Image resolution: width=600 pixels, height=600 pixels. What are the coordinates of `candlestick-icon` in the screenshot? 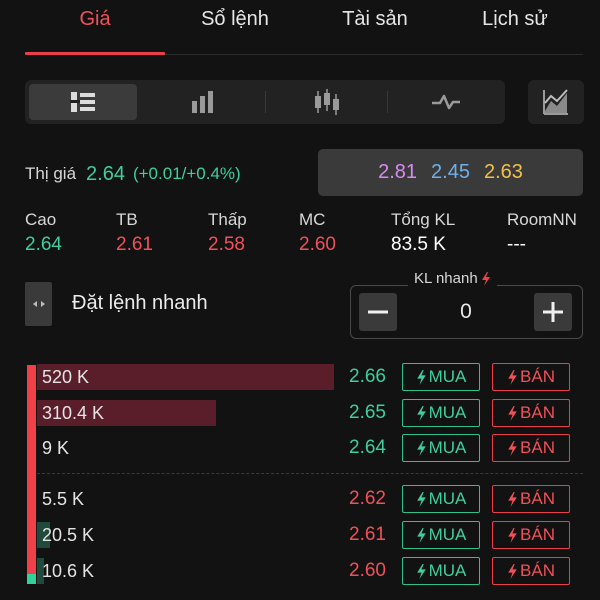 It's located at (327, 102).